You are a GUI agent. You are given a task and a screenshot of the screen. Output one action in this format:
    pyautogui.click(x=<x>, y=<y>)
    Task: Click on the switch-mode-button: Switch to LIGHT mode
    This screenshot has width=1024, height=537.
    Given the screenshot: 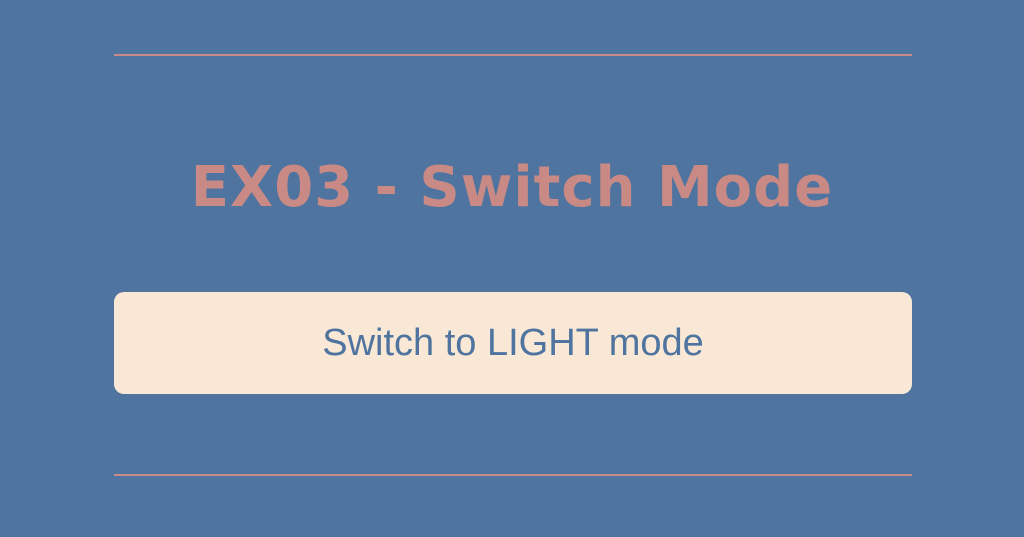 What is the action you would take?
    pyautogui.click(x=513, y=343)
    